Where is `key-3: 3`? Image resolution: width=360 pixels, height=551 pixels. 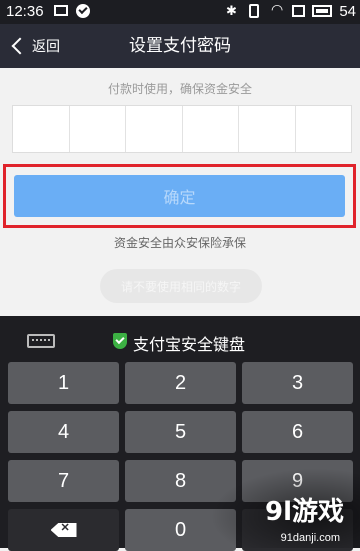 key-3: 3 is located at coordinates (297, 383).